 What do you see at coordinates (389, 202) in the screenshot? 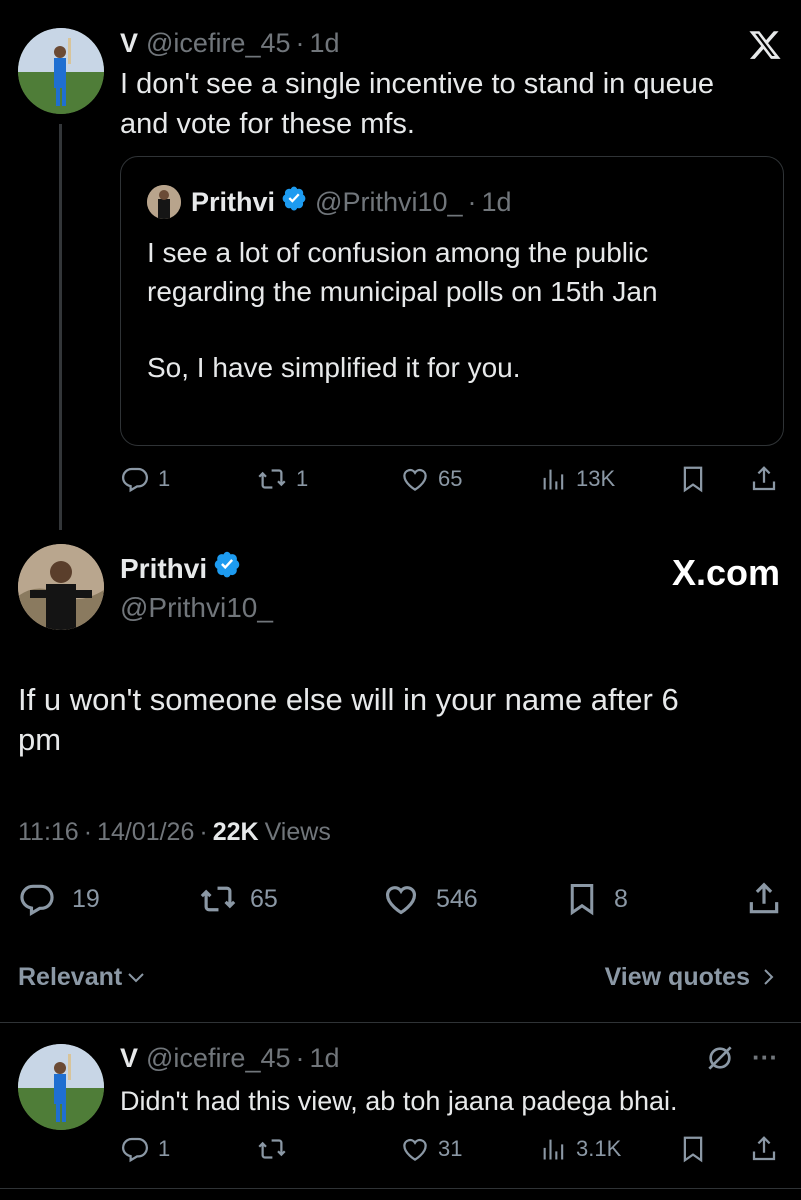
I see `quote-handle: @Prithvi10_` at bounding box center [389, 202].